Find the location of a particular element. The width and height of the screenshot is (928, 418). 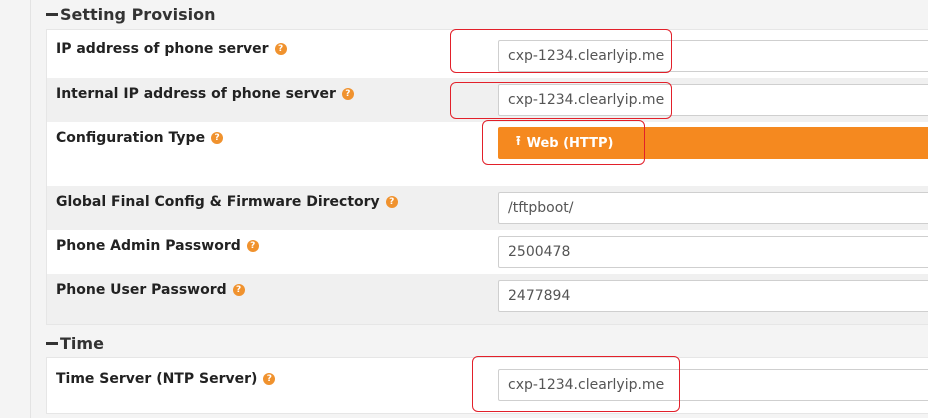

field-label: Time Server (NTP Server) ? is located at coordinates (166, 379).